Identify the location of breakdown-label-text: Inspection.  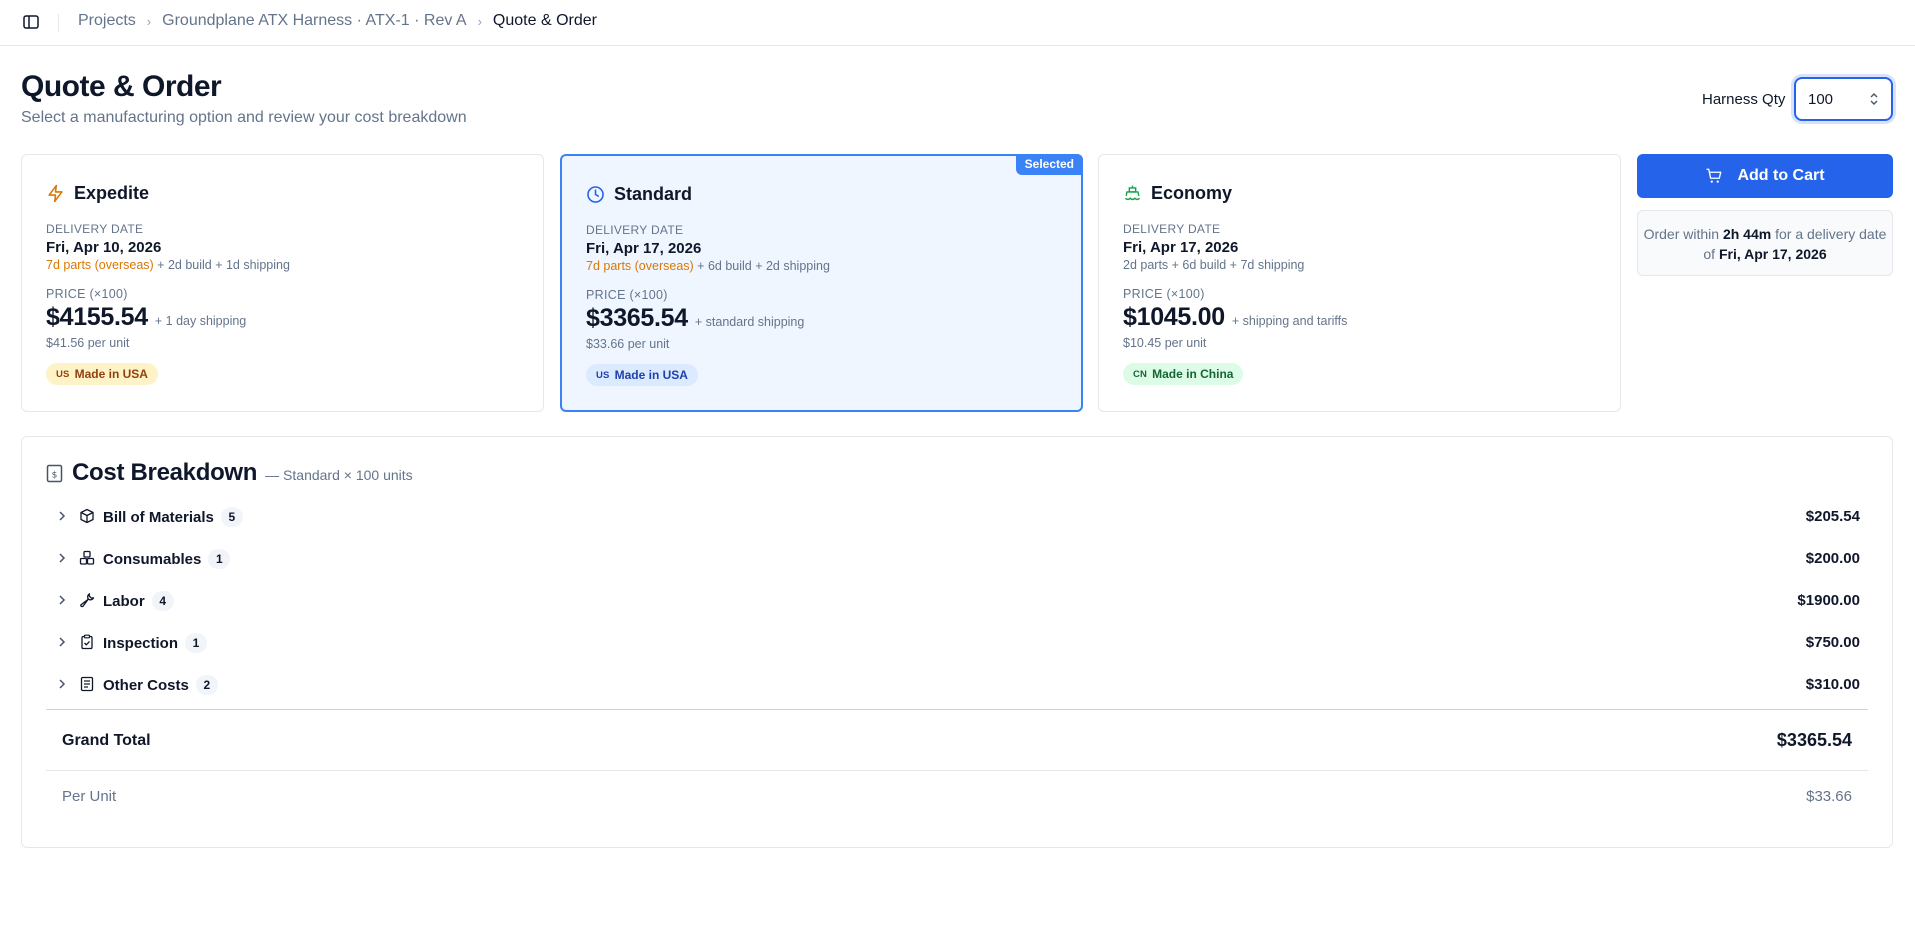
(141, 643).